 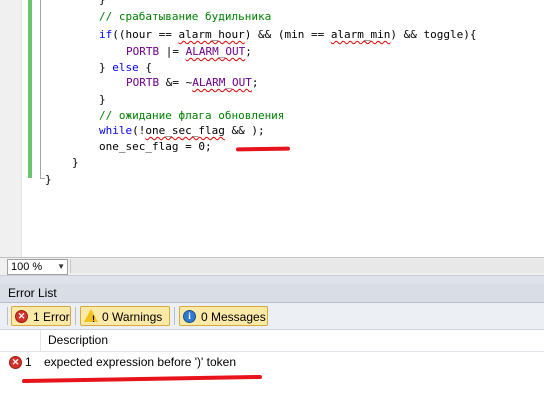 I want to click on code-token: ) && (min ==, so click(x=287, y=34).